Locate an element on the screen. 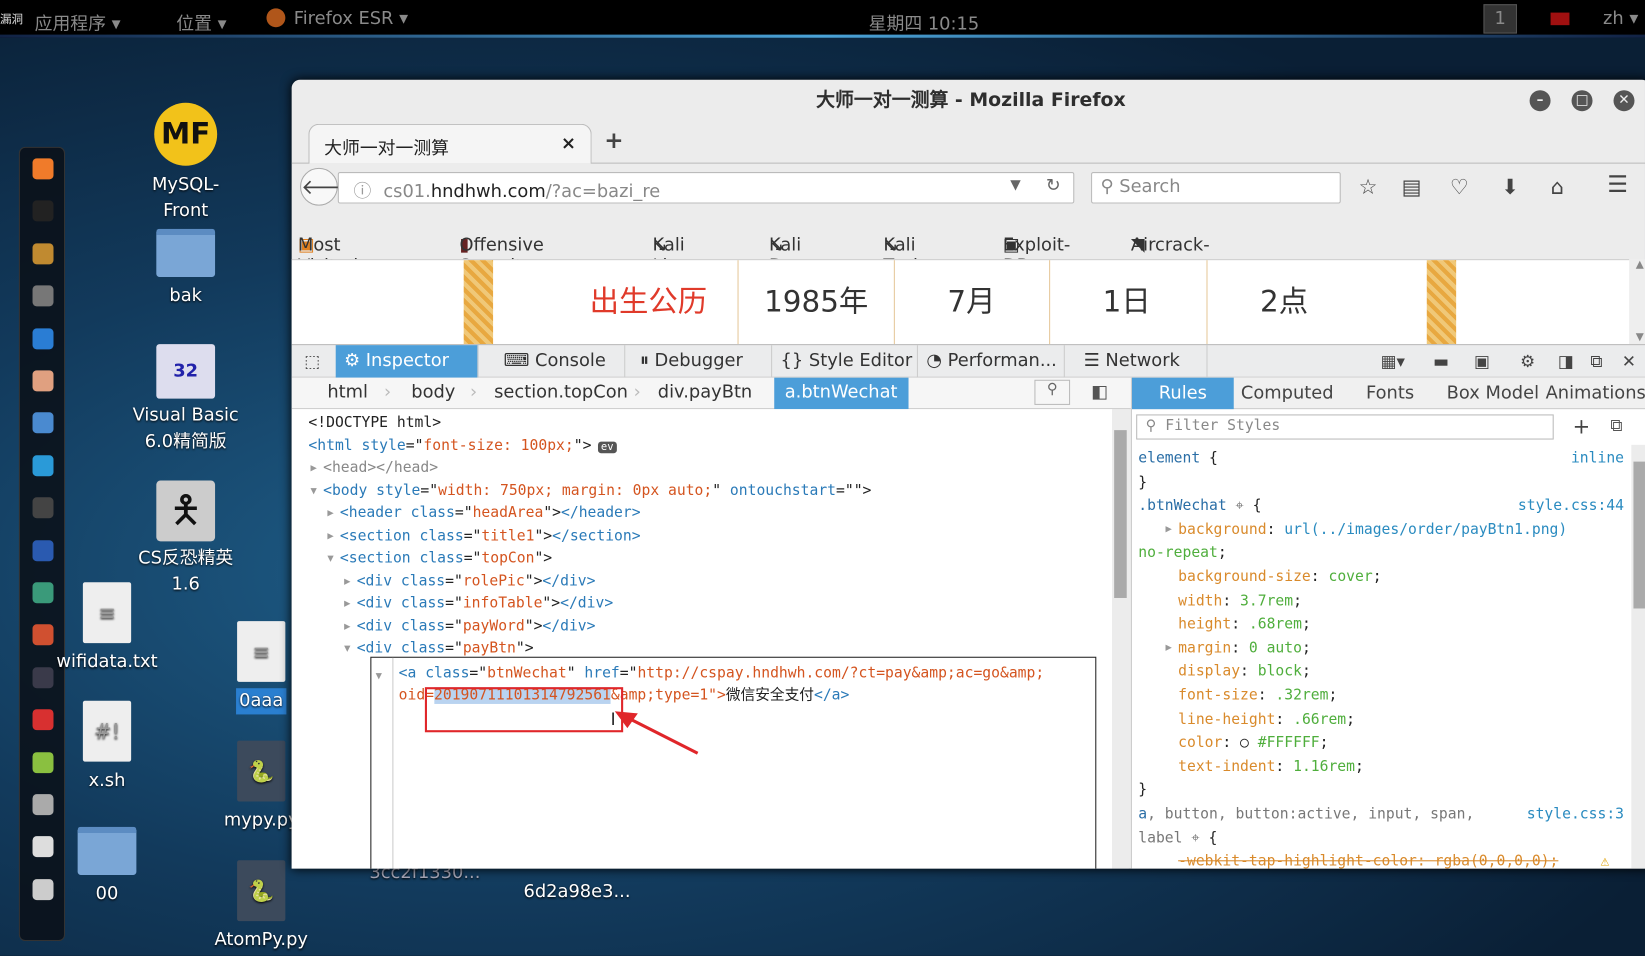 Image resolution: width=1645 pixels, height=956 pixels. frame-picker-icon: ▦▾ is located at coordinates (1393, 361).